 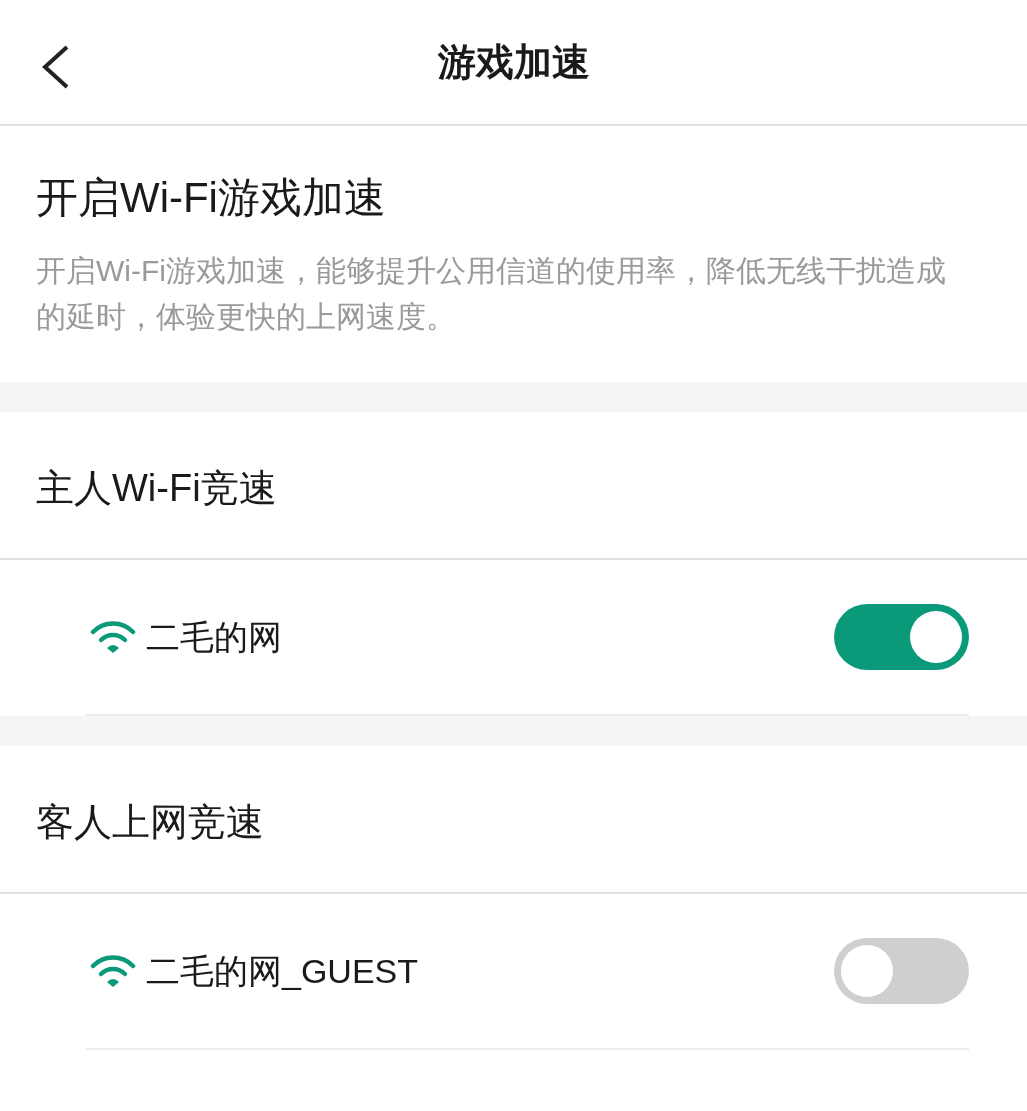 I want to click on section-title: 主人Wi-Fi竞速, so click(x=156, y=488).